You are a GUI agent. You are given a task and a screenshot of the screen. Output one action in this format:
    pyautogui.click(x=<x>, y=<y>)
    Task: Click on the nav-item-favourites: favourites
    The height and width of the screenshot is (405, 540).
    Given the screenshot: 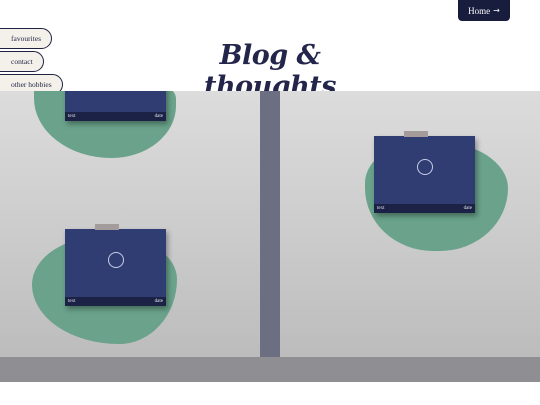 What is the action you would take?
    pyautogui.click(x=26, y=38)
    